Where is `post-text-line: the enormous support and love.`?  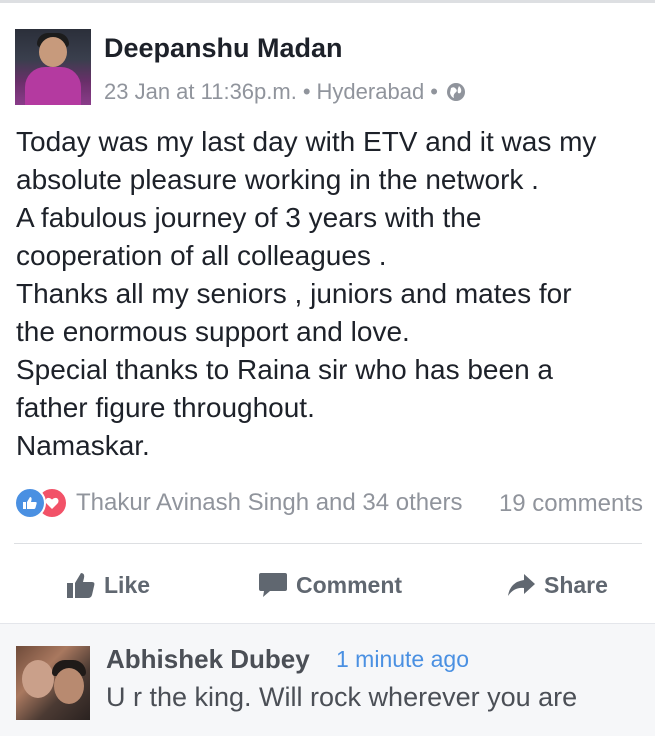 post-text-line: the enormous support and love. is located at coordinates (213, 331).